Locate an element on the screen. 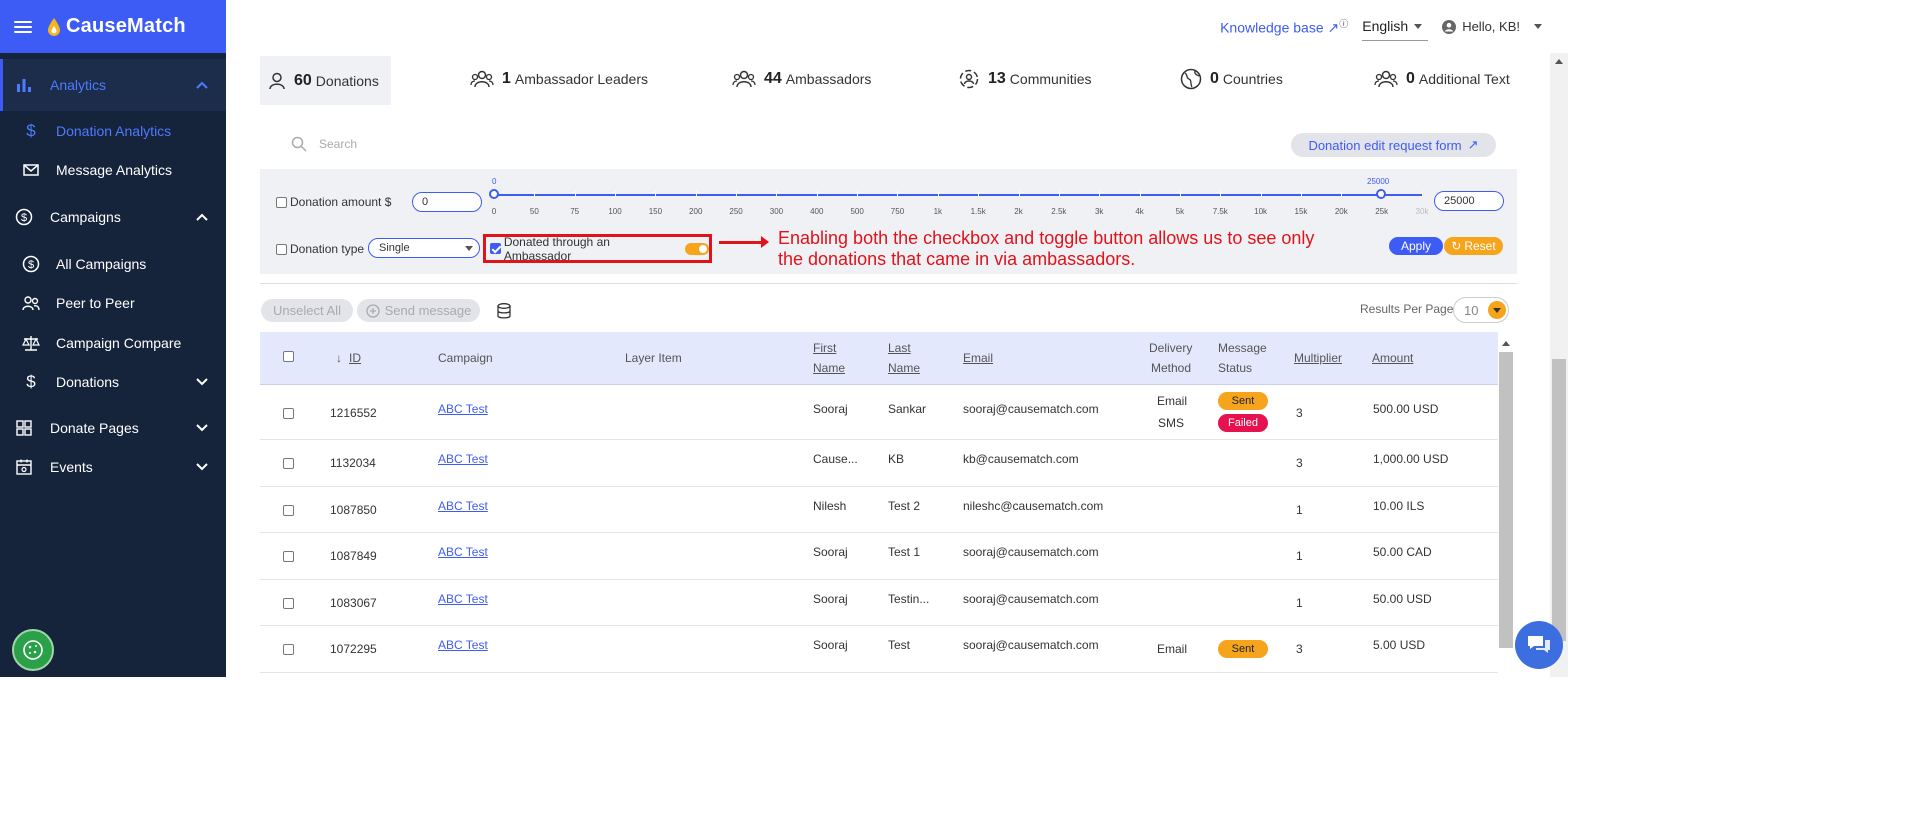  ambassador-checkbox is located at coordinates (495, 248).